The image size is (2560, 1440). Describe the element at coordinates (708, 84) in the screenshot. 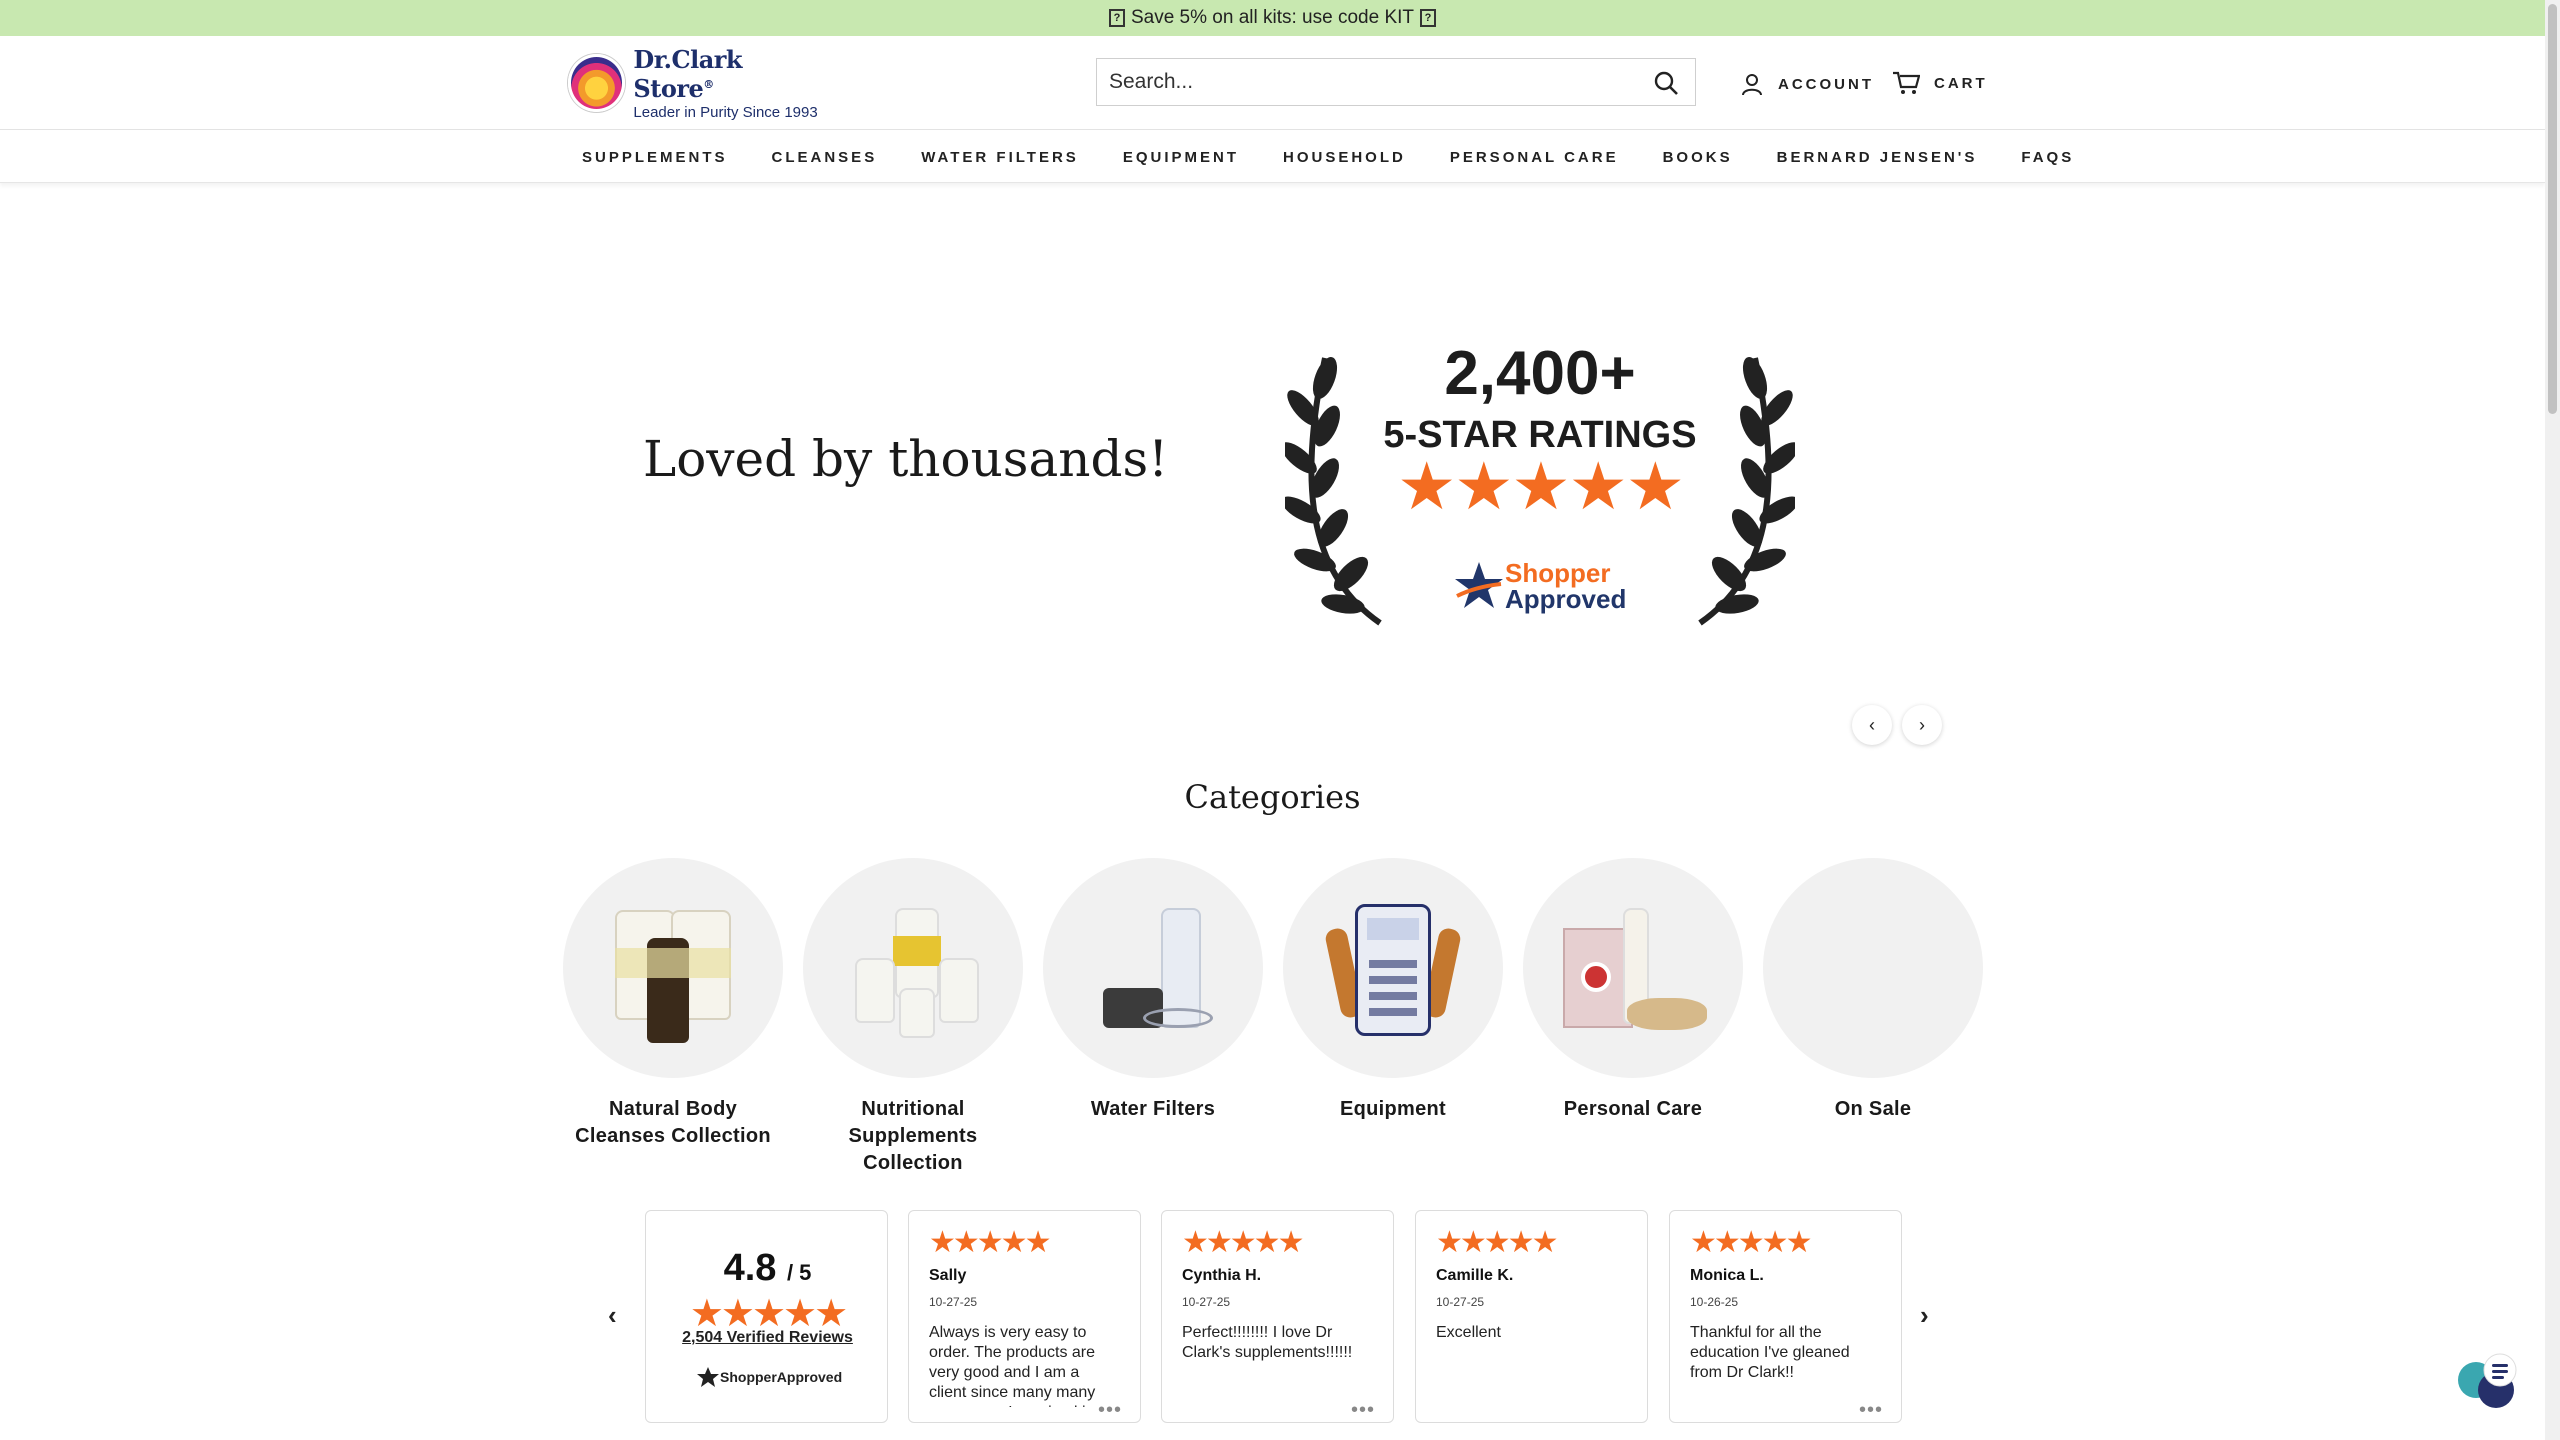

I see `registered-mark: ®` at that location.